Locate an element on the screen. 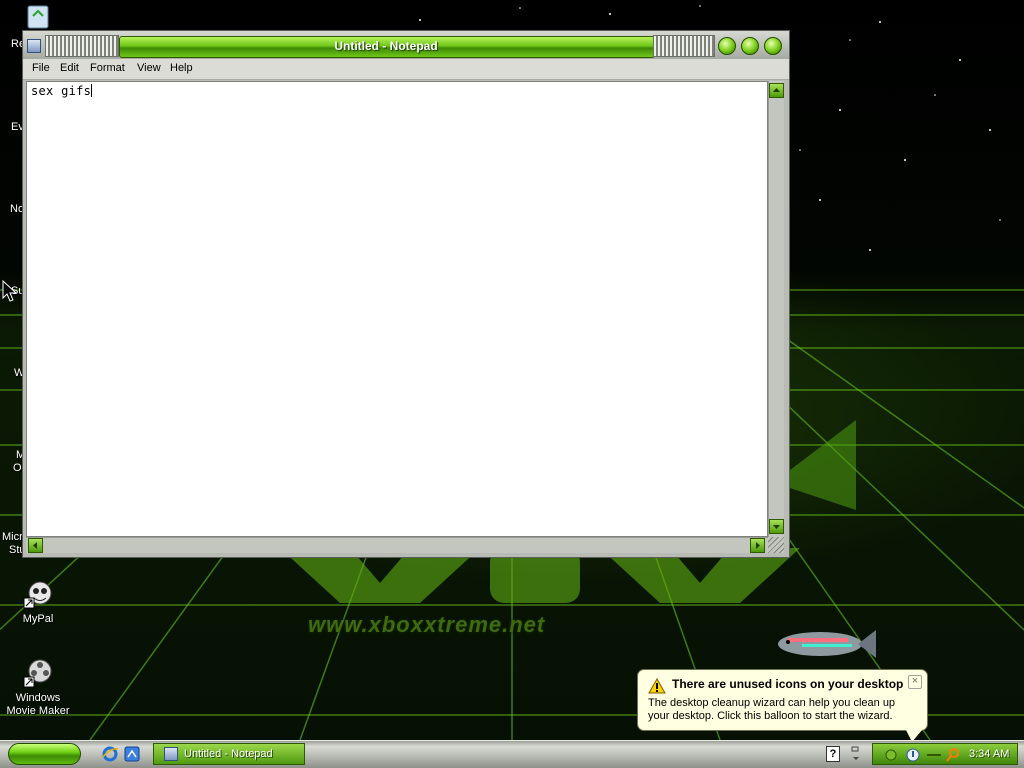 The width and height of the screenshot is (1024, 768). title-bar: Untitled - Notepad is located at coordinates (406, 45).